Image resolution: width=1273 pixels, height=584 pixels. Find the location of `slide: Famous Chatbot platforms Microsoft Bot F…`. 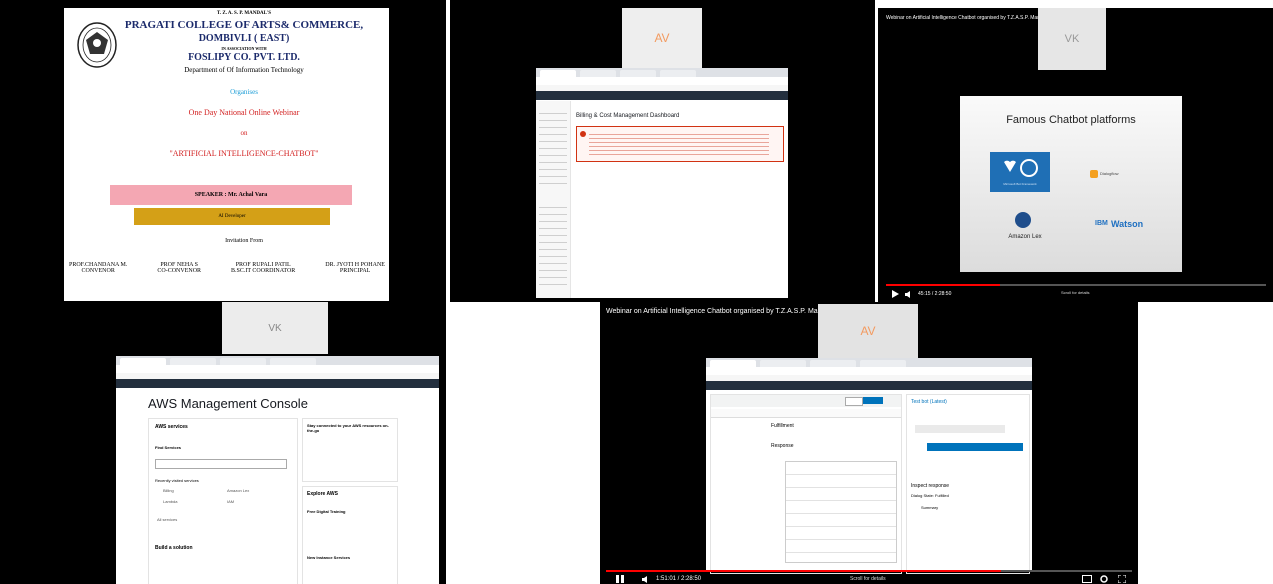

slide: Famous Chatbot platforms Microsoft Bot F… is located at coordinates (1071, 184).